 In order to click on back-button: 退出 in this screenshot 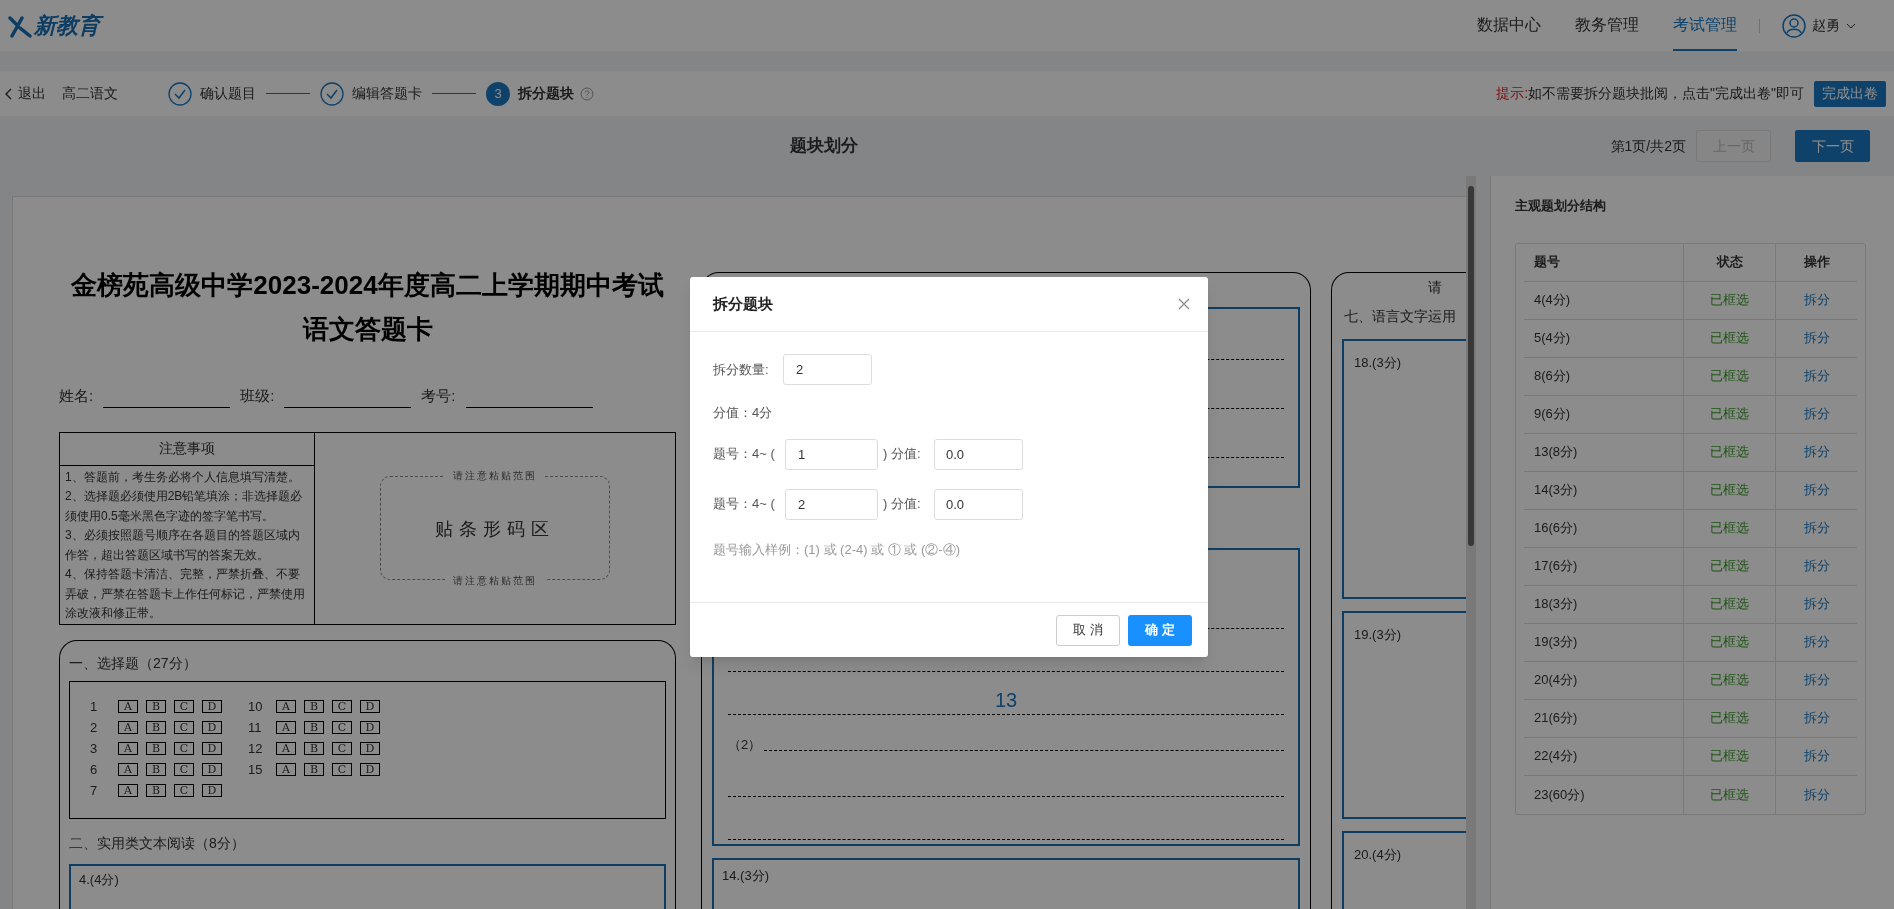, I will do `click(25, 93)`.